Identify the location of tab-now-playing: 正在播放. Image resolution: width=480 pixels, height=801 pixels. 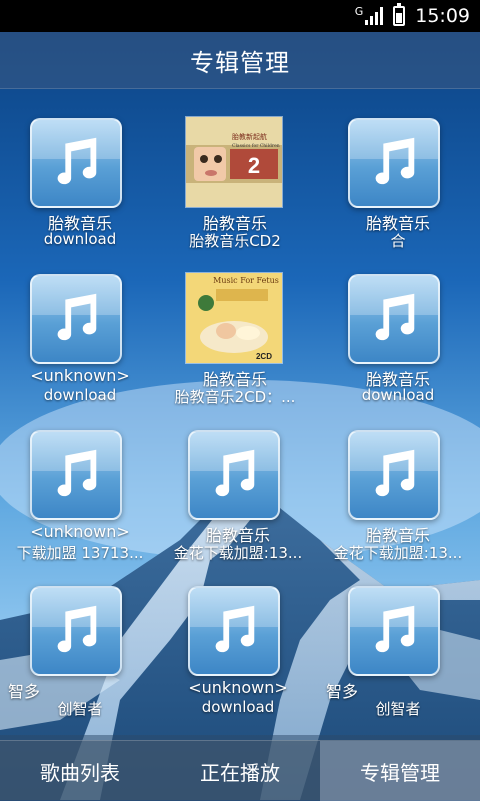
(240, 771).